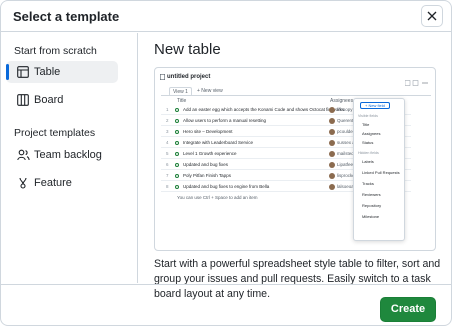 Image resolution: width=452 pixels, height=326 pixels. Describe the element at coordinates (23, 183) in the screenshot. I see `feature-icon` at that location.